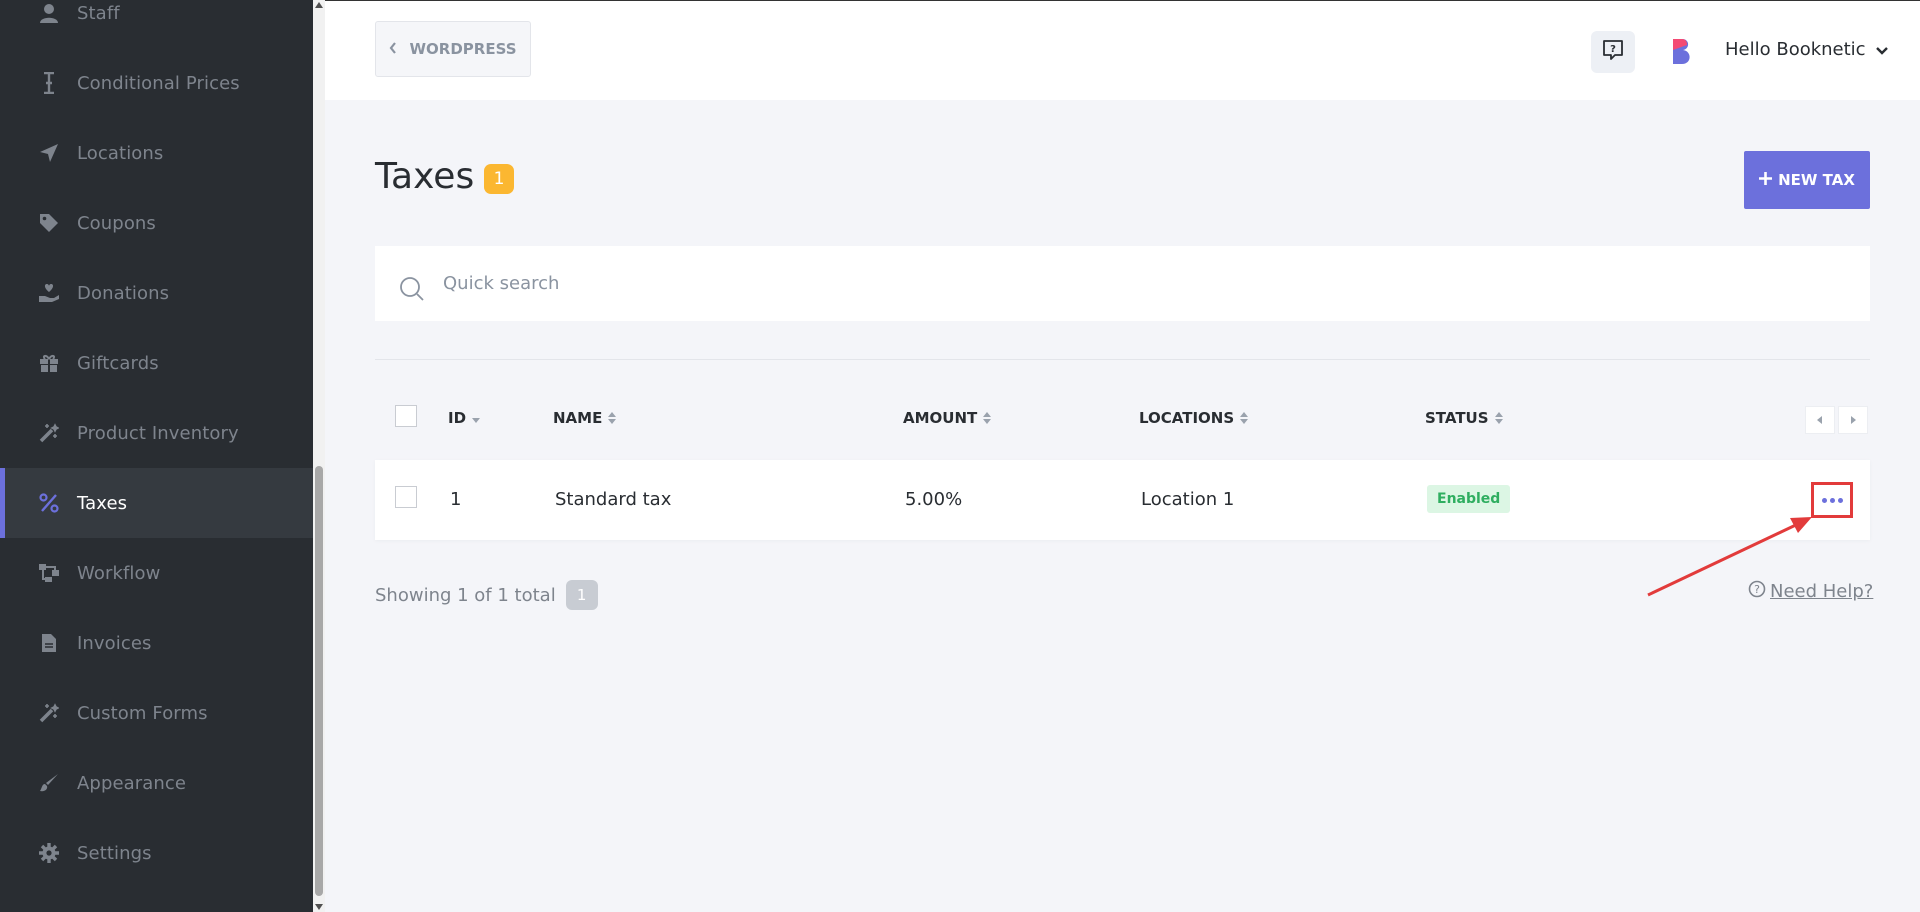 The height and width of the screenshot is (912, 1920). Describe the element at coordinates (1187, 418) in the screenshot. I see `column-header-label: LOCATIONS` at that location.